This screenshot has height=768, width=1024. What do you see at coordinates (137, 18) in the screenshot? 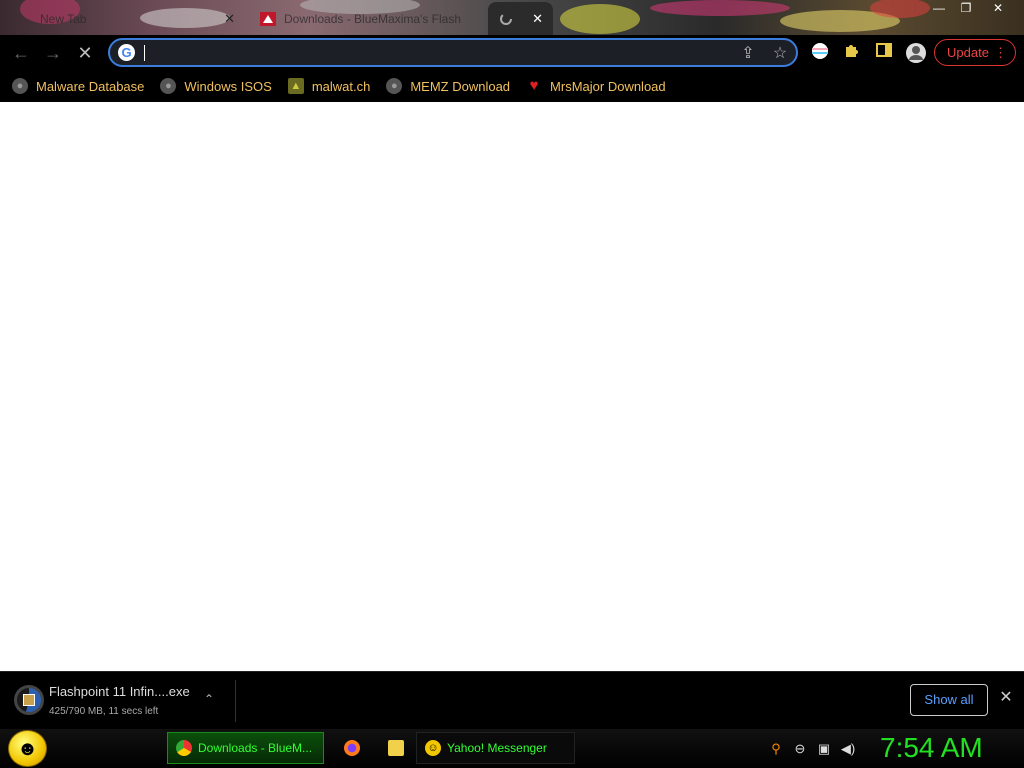
I see `tab-new-tab: New Tab ✕` at bounding box center [137, 18].